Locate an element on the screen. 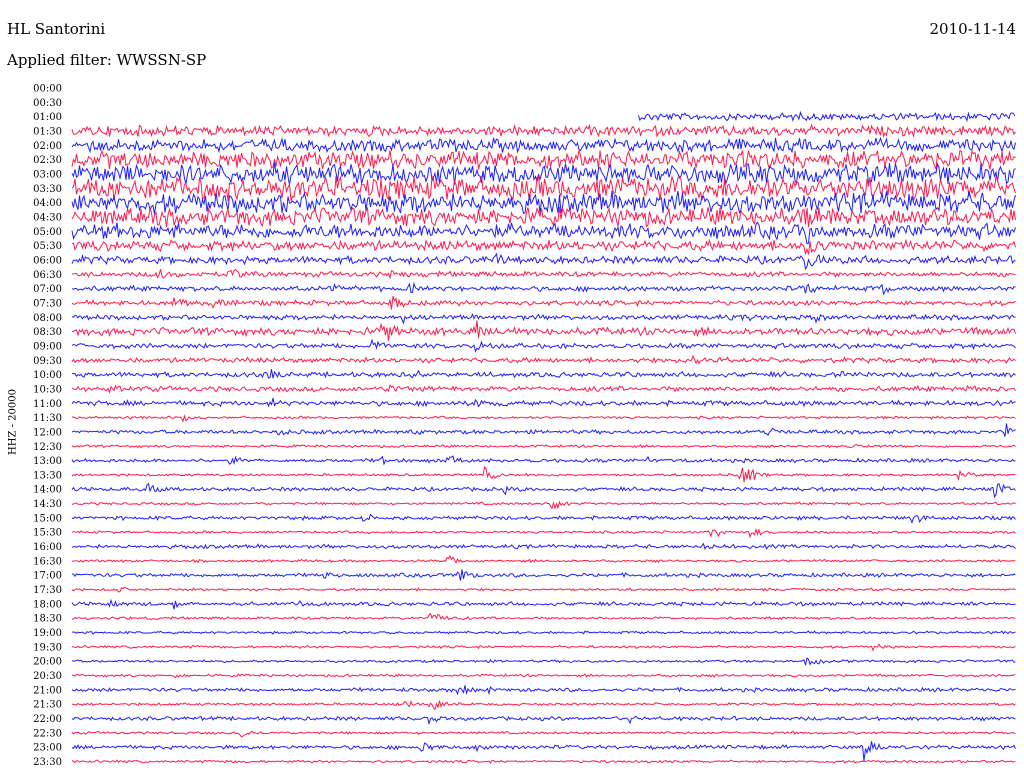  time-tick-label: 16:00 is located at coordinates (47, 547).